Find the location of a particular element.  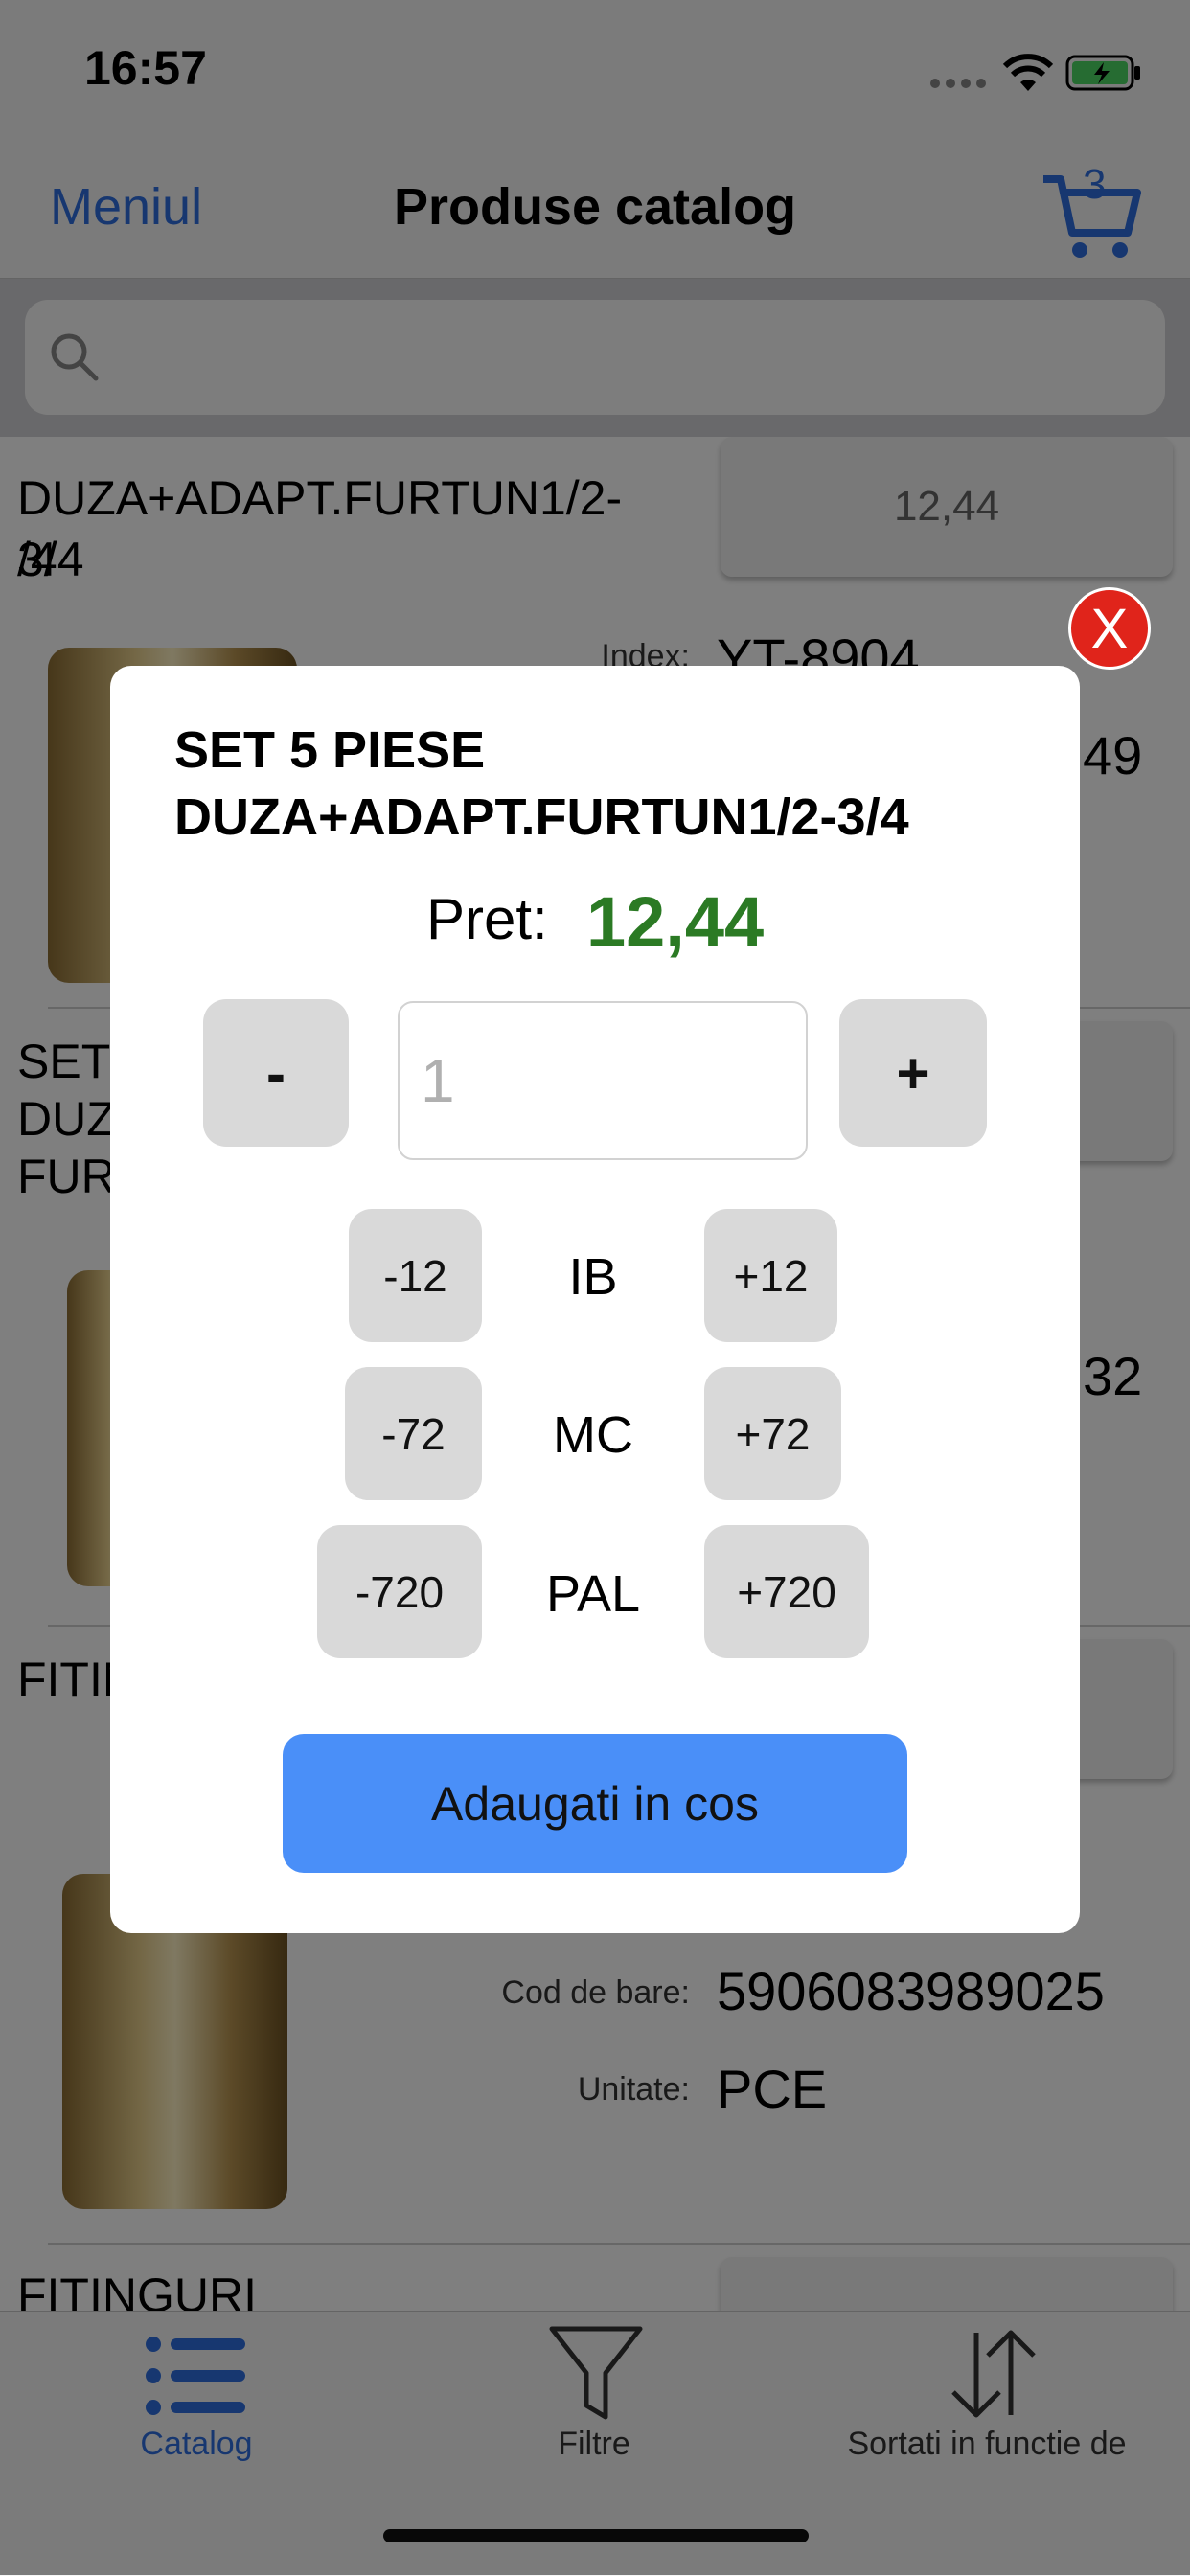

minus-ib-button: -12 is located at coordinates (416, 1276).